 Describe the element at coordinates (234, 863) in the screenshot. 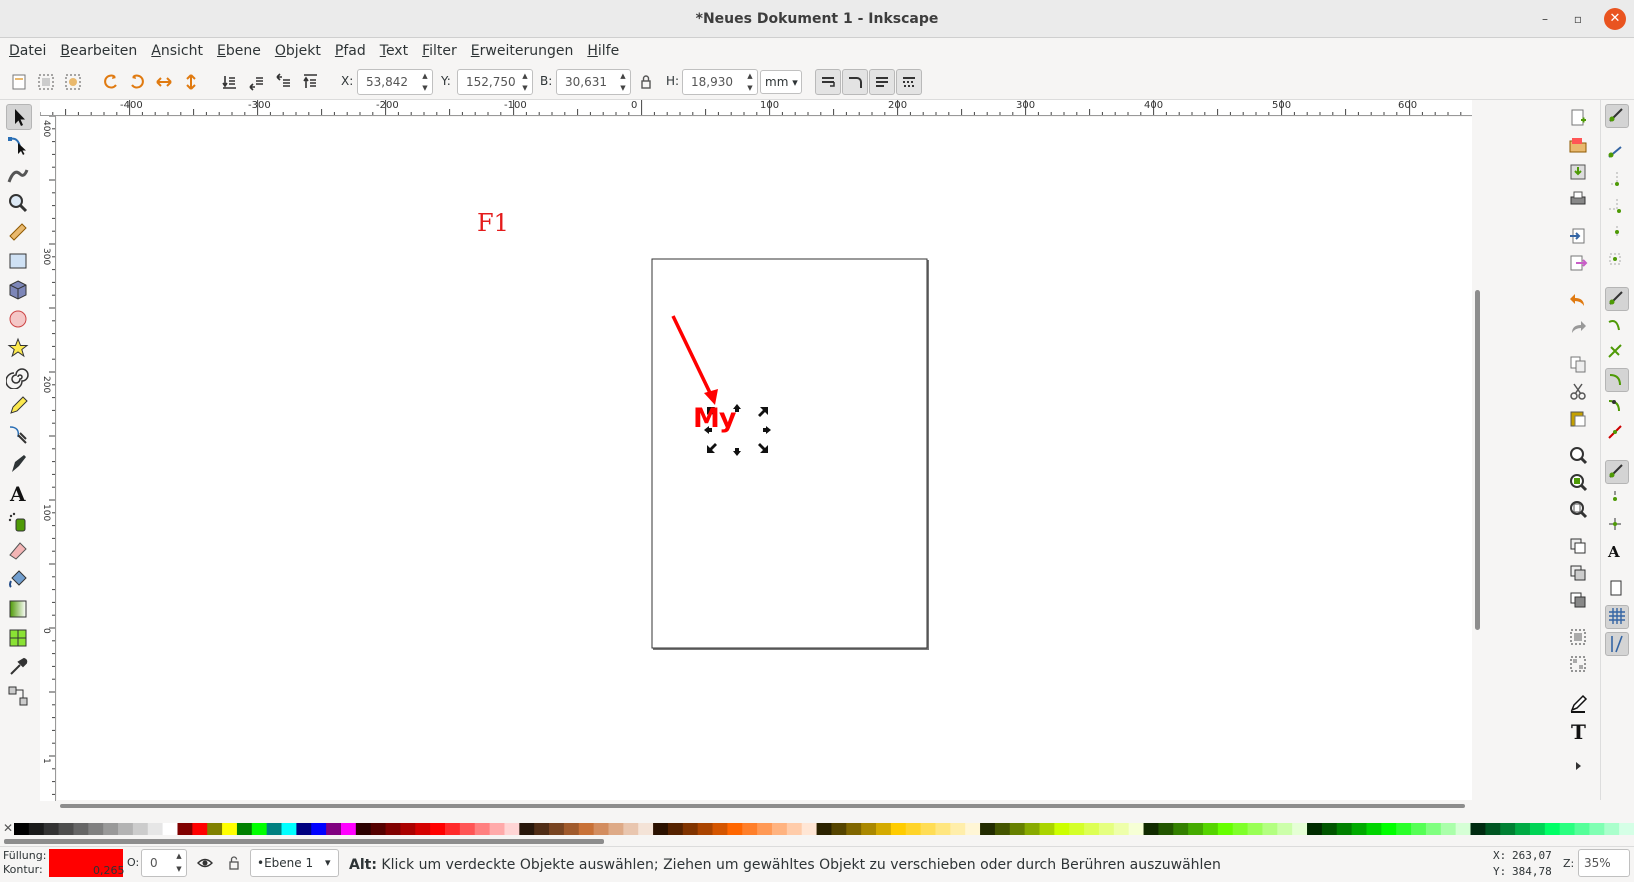

I see `layer-lock-icon` at that location.